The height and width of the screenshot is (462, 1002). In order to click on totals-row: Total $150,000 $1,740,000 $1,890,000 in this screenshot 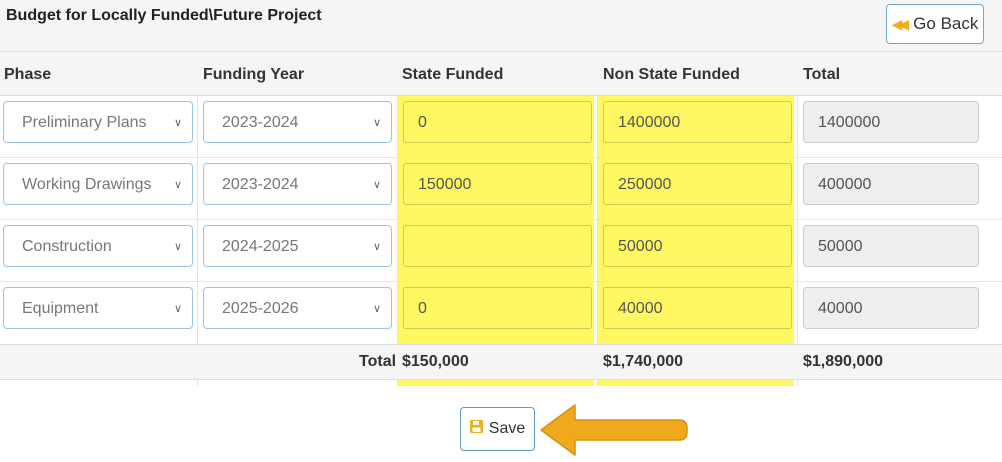, I will do `click(501, 362)`.